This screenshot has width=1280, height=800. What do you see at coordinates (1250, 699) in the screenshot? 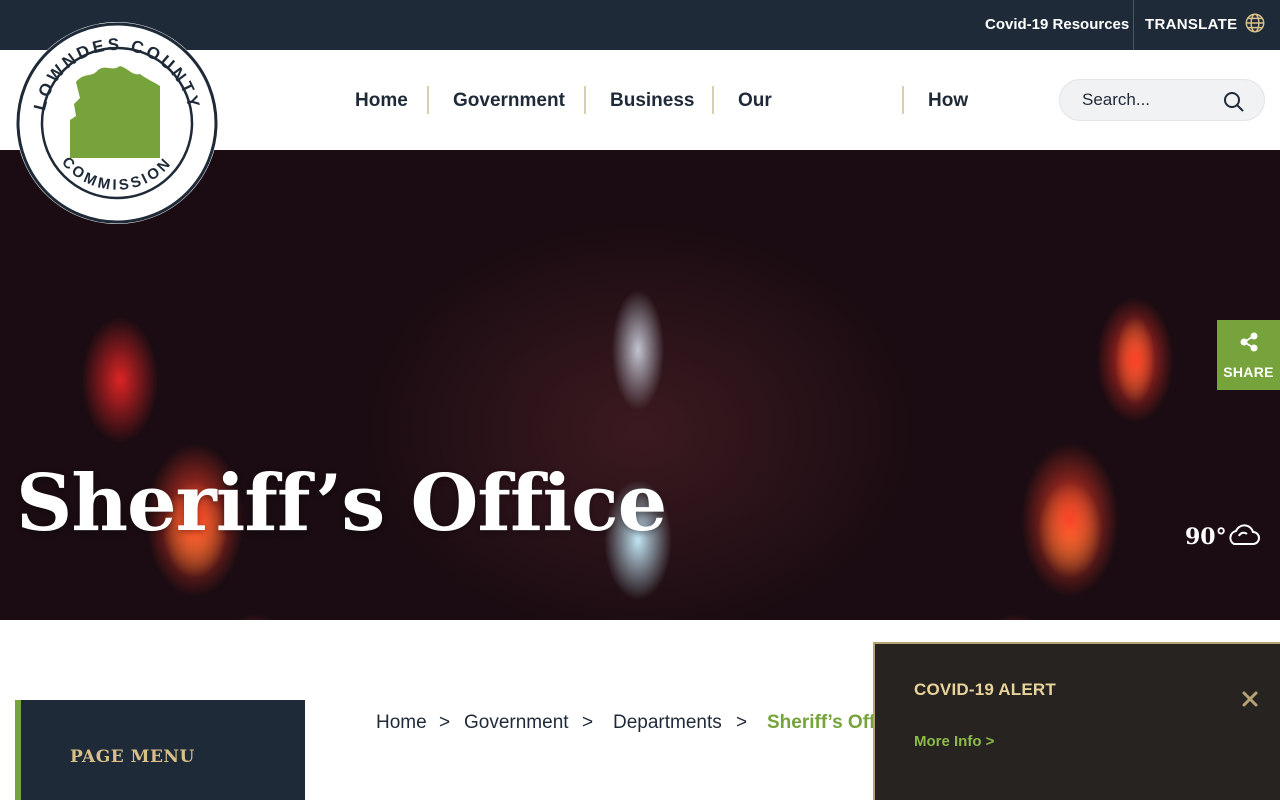
I see `close-icon` at bounding box center [1250, 699].